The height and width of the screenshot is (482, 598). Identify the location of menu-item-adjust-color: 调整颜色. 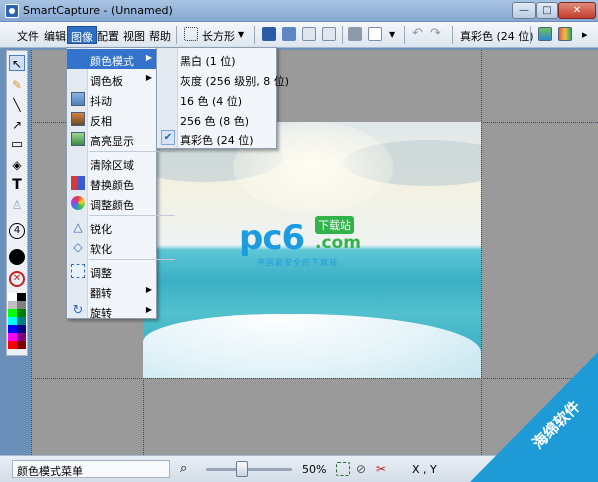
(111, 203).